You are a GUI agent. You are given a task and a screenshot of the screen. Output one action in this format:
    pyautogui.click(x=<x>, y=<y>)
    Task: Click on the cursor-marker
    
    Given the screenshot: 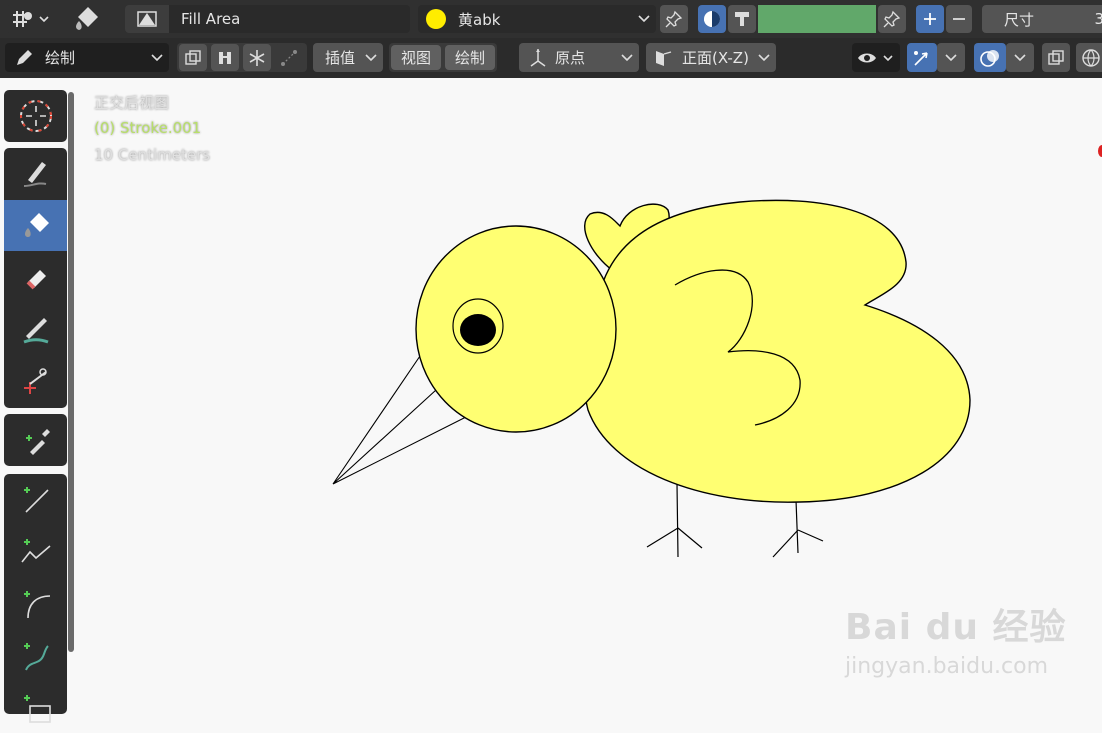 What is the action you would take?
    pyautogui.click(x=1100, y=151)
    